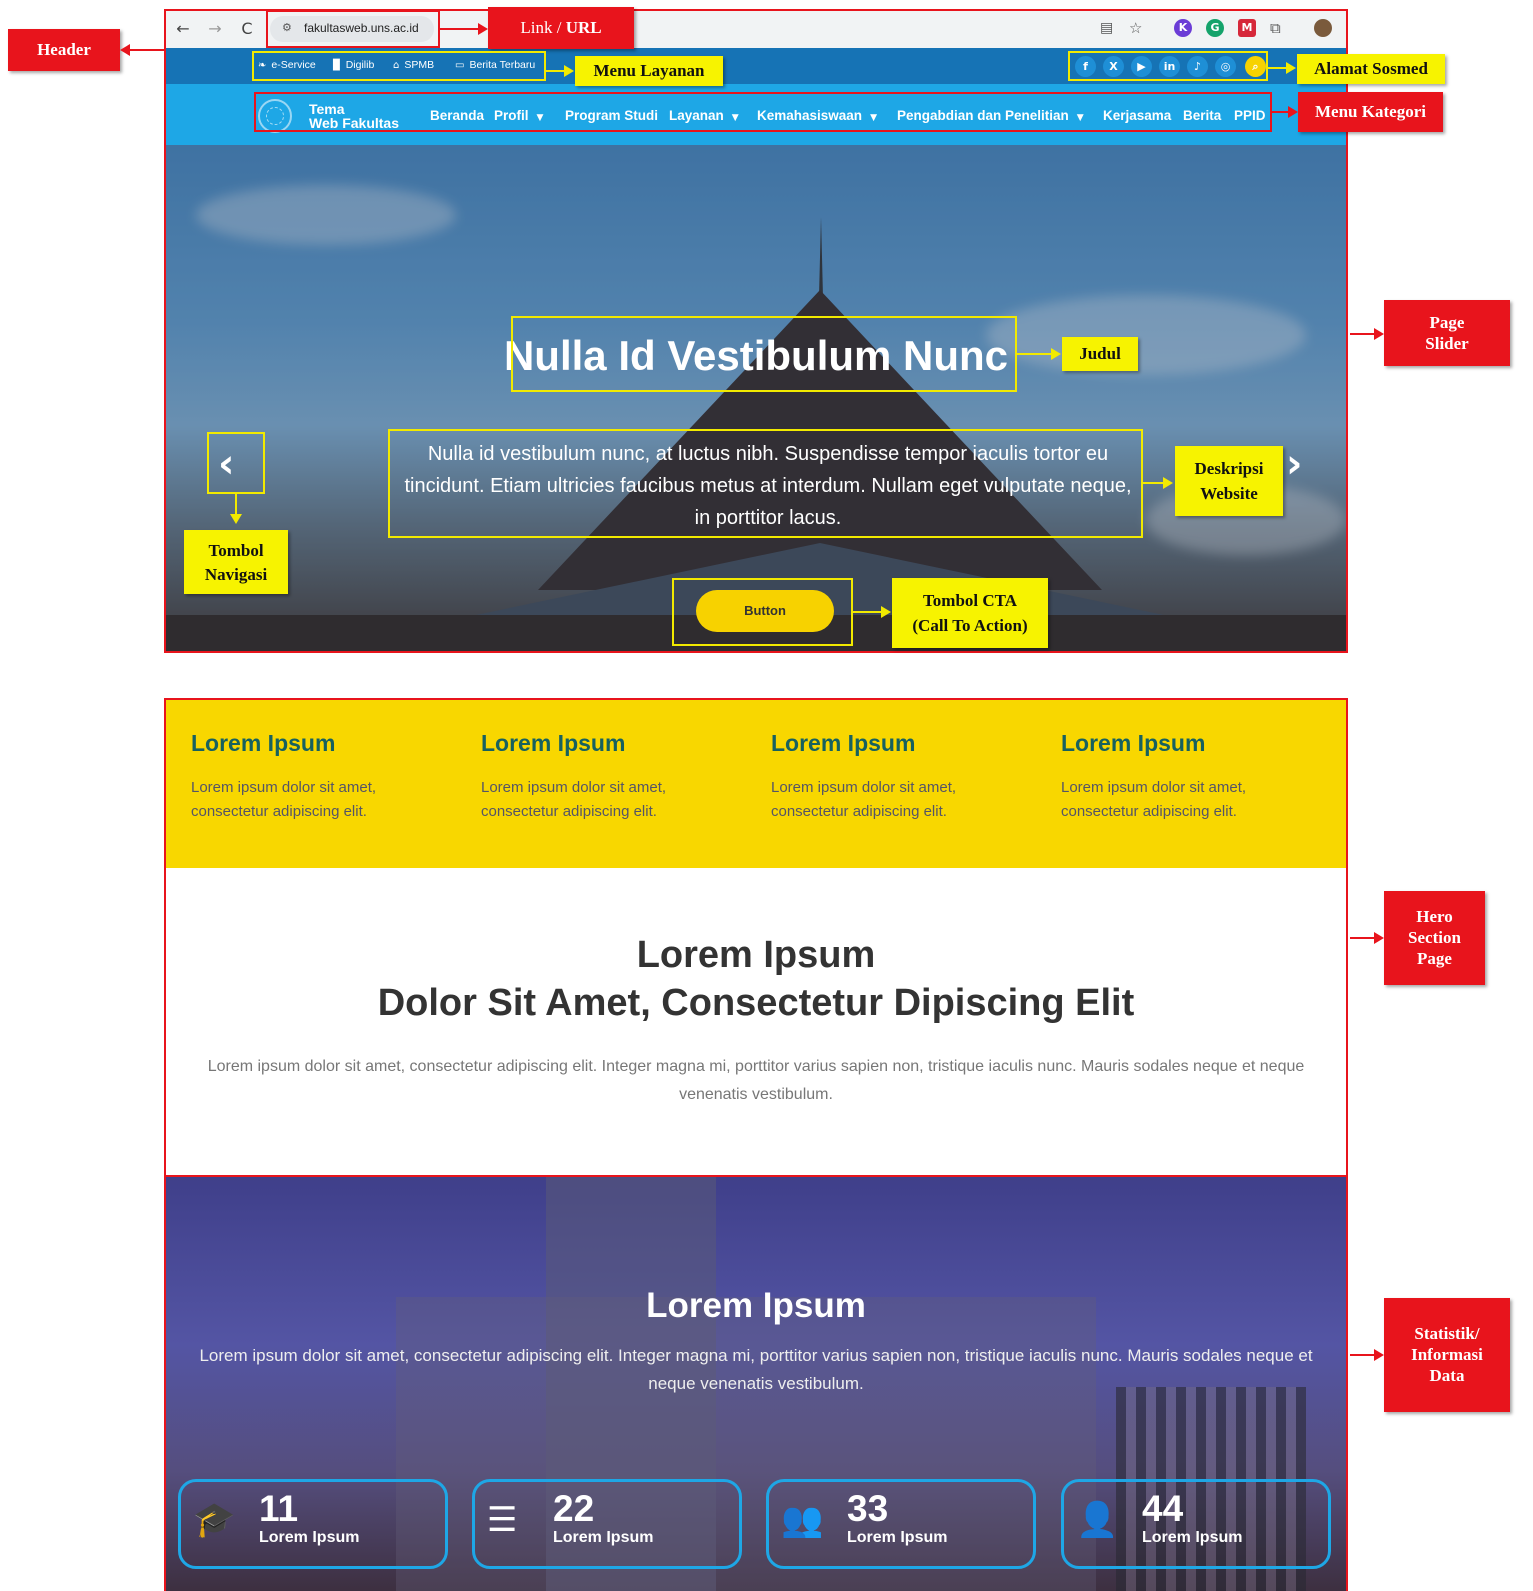 Image resolution: width=1533 pixels, height=1591 pixels. I want to click on annotation-text: (Call To Action), so click(970, 625).